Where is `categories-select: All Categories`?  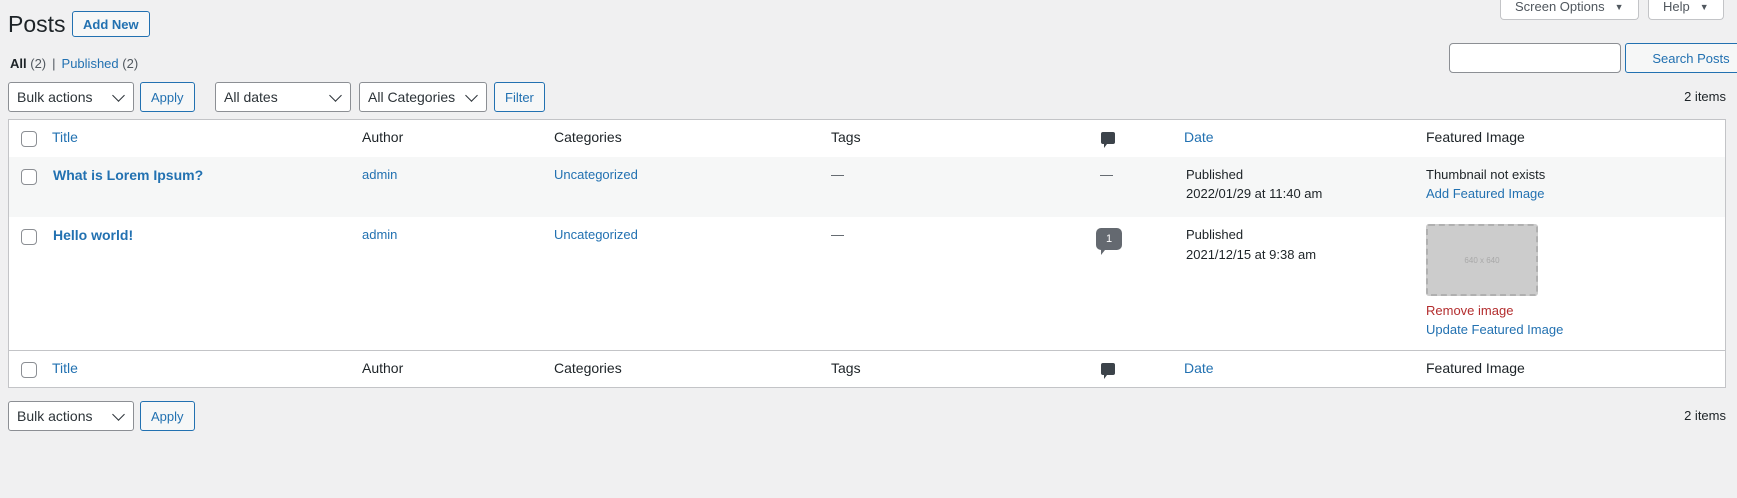 categories-select: All Categories is located at coordinates (423, 97).